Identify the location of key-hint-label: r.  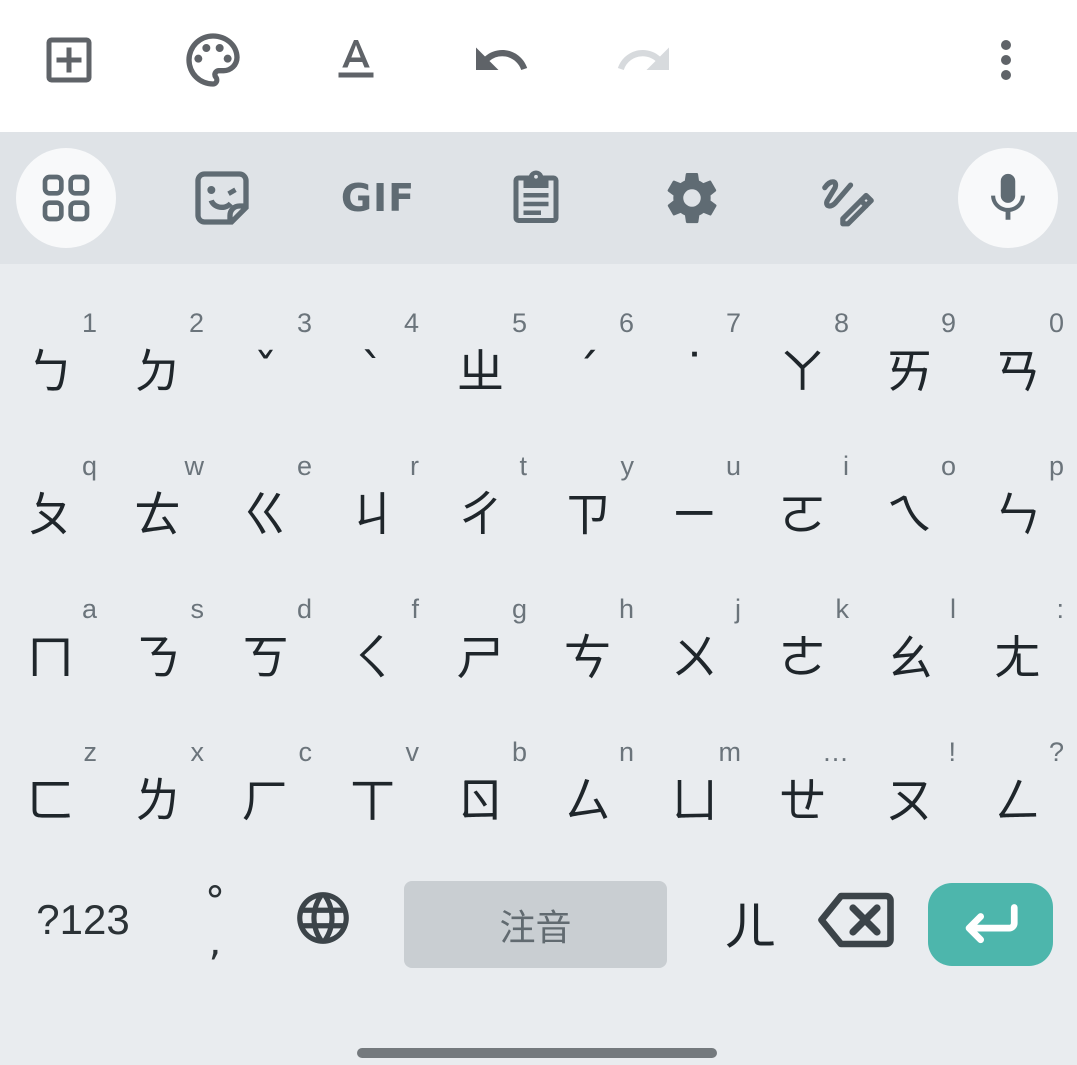
(414, 466).